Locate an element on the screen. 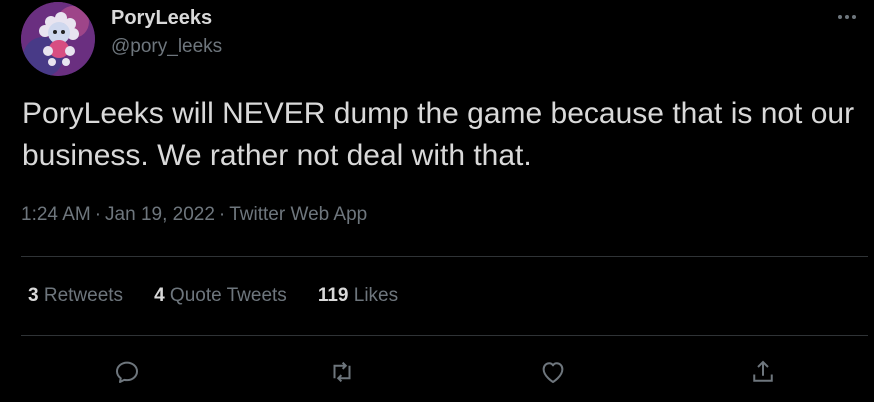  tweet-time: 1:24 AM is located at coordinates (56, 214).